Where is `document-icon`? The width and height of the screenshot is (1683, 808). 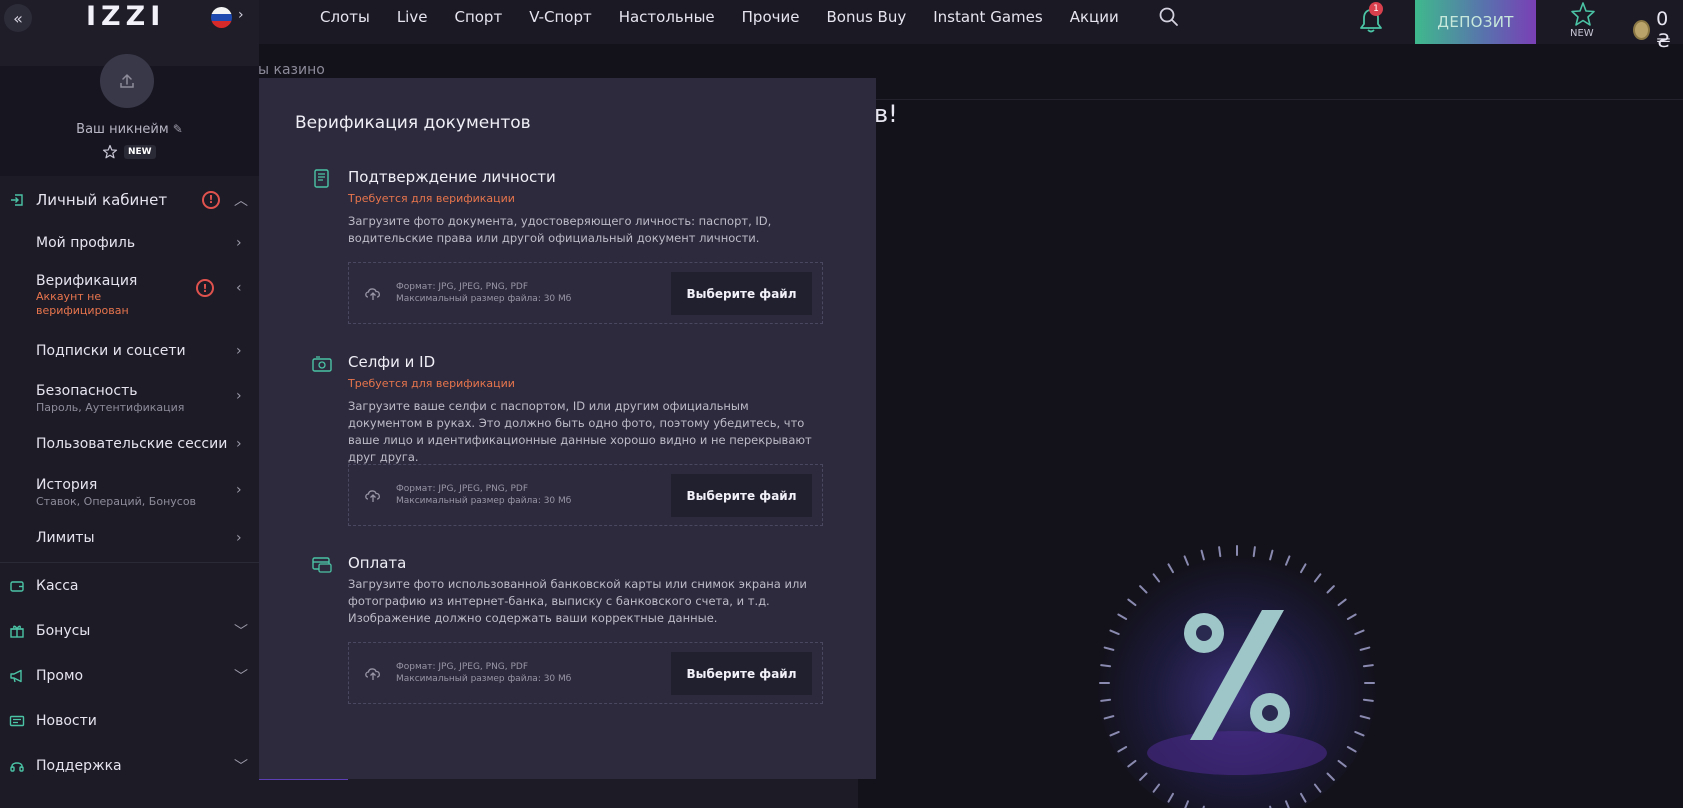 document-icon is located at coordinates (321, 178).